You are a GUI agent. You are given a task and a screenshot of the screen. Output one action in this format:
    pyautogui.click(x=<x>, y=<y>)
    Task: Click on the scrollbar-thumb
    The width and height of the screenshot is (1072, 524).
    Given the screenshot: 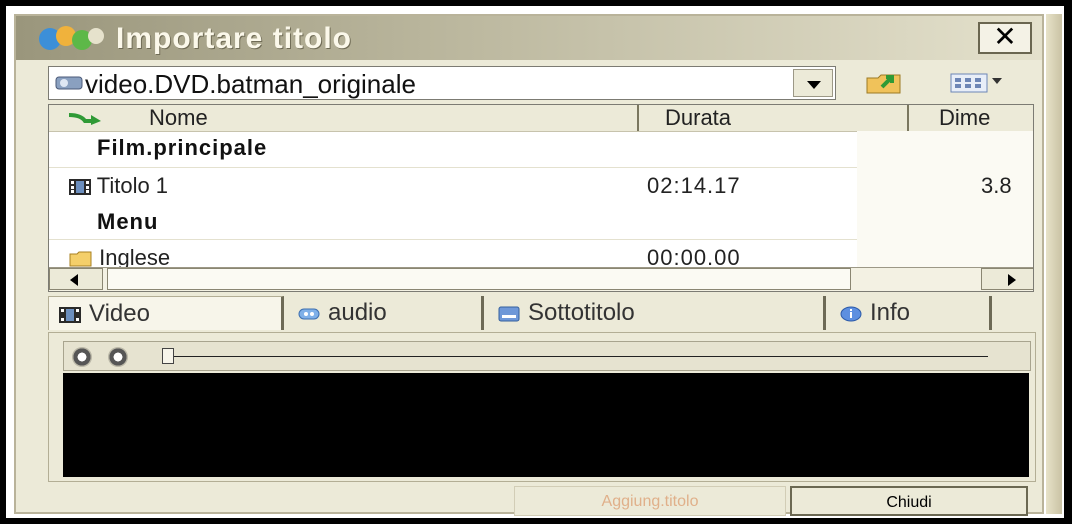 What is the action you would take?
    pyautogui.click(x=479, y=279)
    